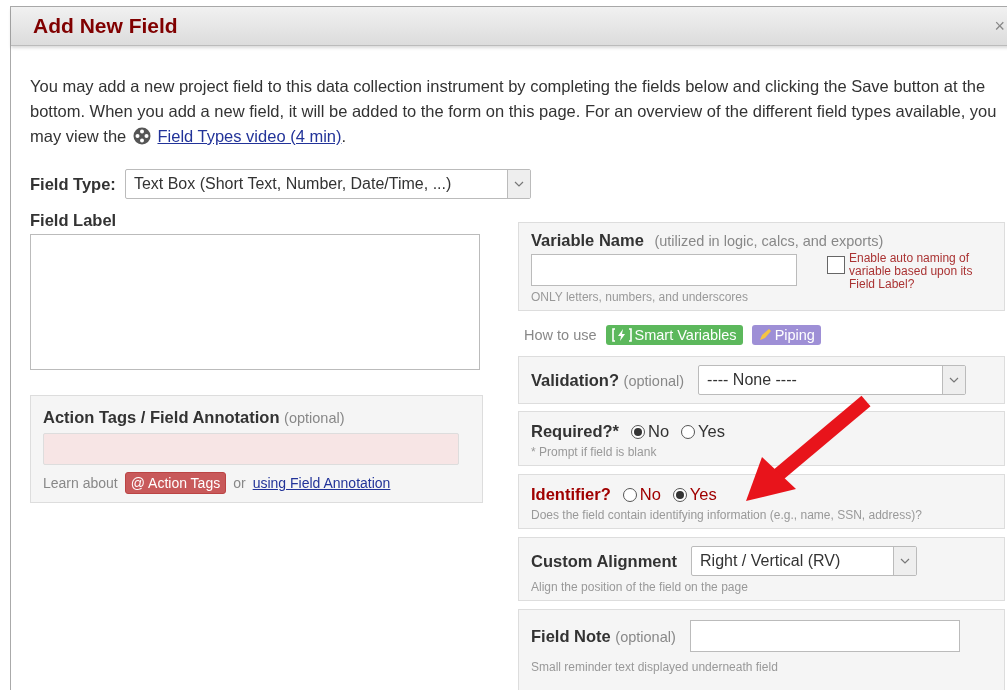 Image resolution: width=1007 pixels, height=690 pixels. What do you see at coordinates (571, 494) in the screenshot?
I see `panel-heading: Identifier?` at bounding box center [571, 494].